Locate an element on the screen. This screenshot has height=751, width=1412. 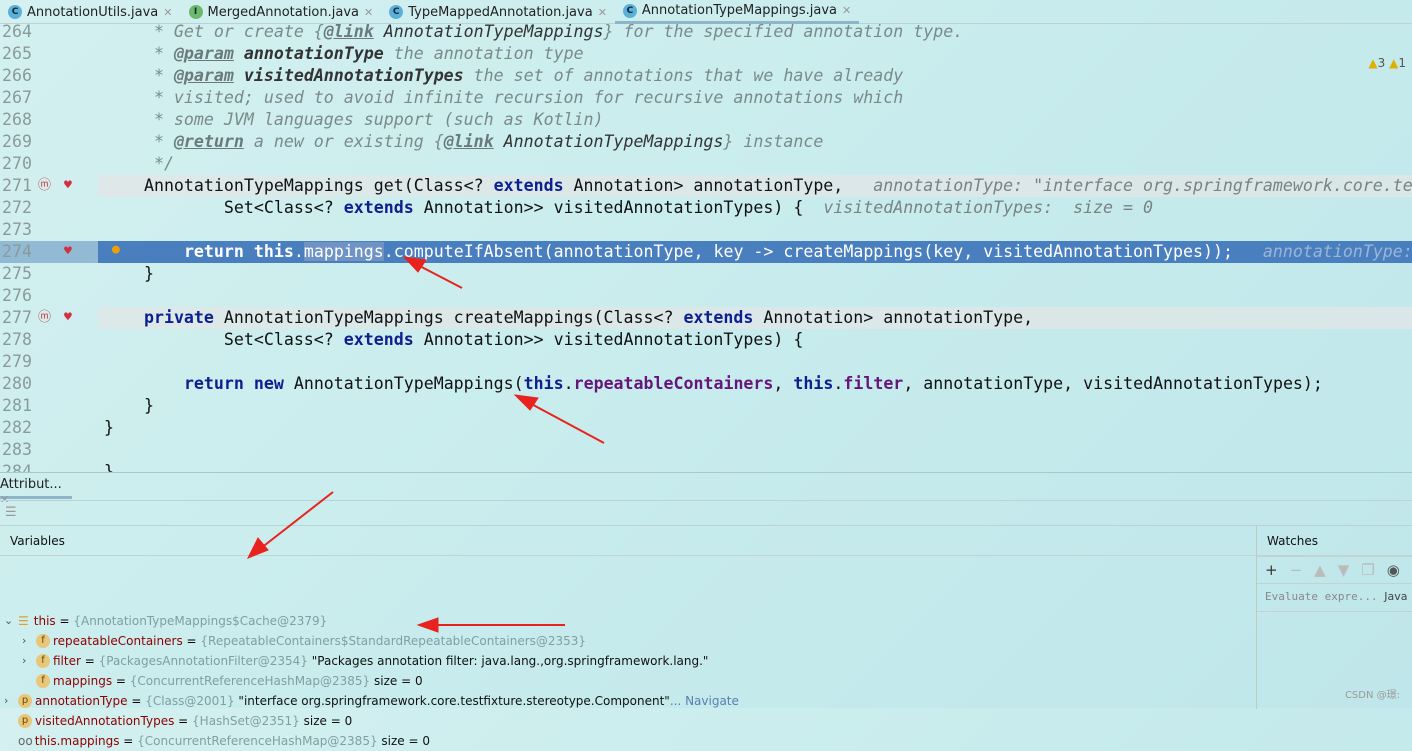
code-line: 270 */ is located at coordinates (706, 164).